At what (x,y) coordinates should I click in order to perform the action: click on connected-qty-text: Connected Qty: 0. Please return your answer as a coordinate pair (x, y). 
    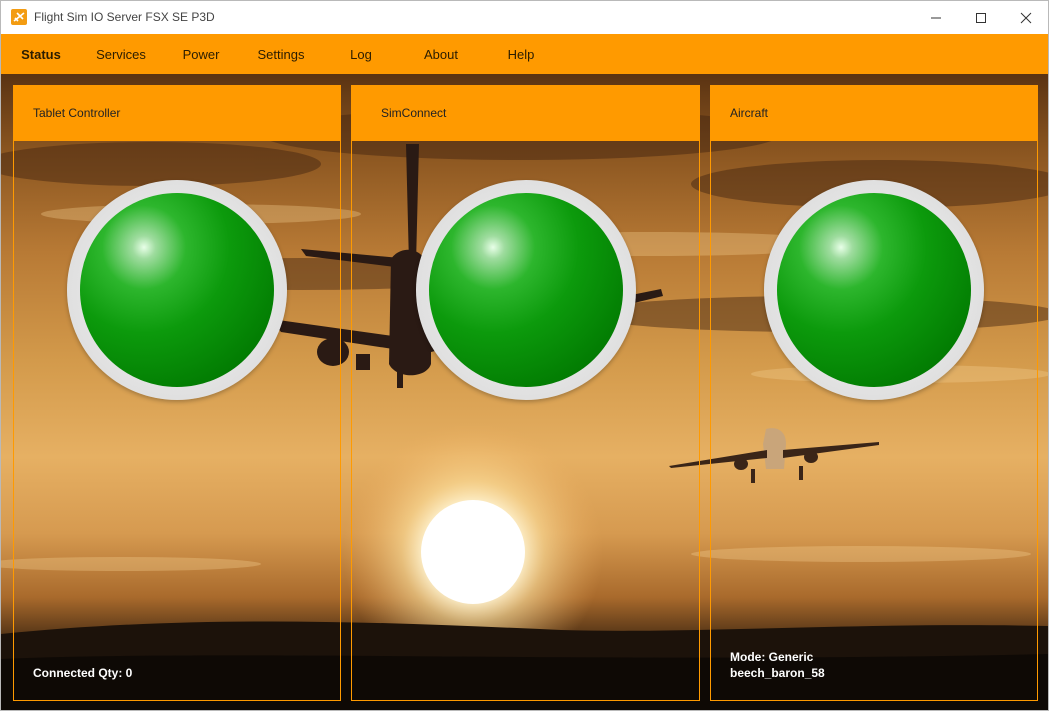
    Looking at the image, I should click on (83, 673).